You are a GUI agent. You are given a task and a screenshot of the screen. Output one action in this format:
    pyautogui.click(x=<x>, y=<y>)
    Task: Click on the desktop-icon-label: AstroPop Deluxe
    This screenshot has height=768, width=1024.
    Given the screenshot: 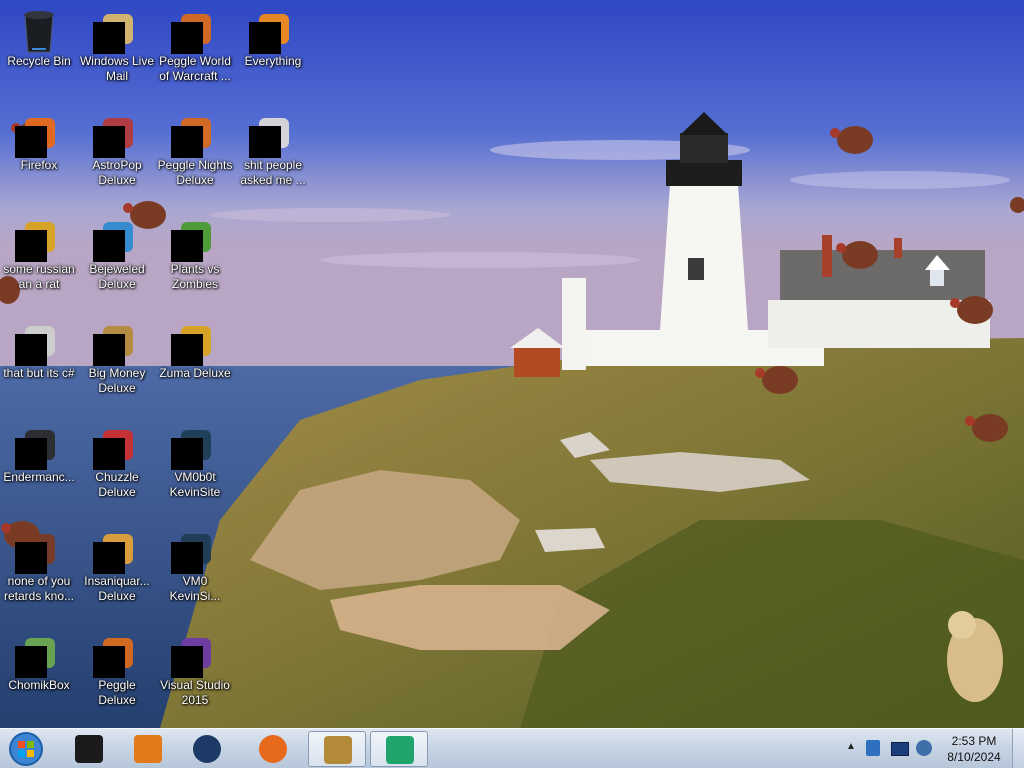 What is the action you would take?
    pyautogui.click(x=117, y=172)
    